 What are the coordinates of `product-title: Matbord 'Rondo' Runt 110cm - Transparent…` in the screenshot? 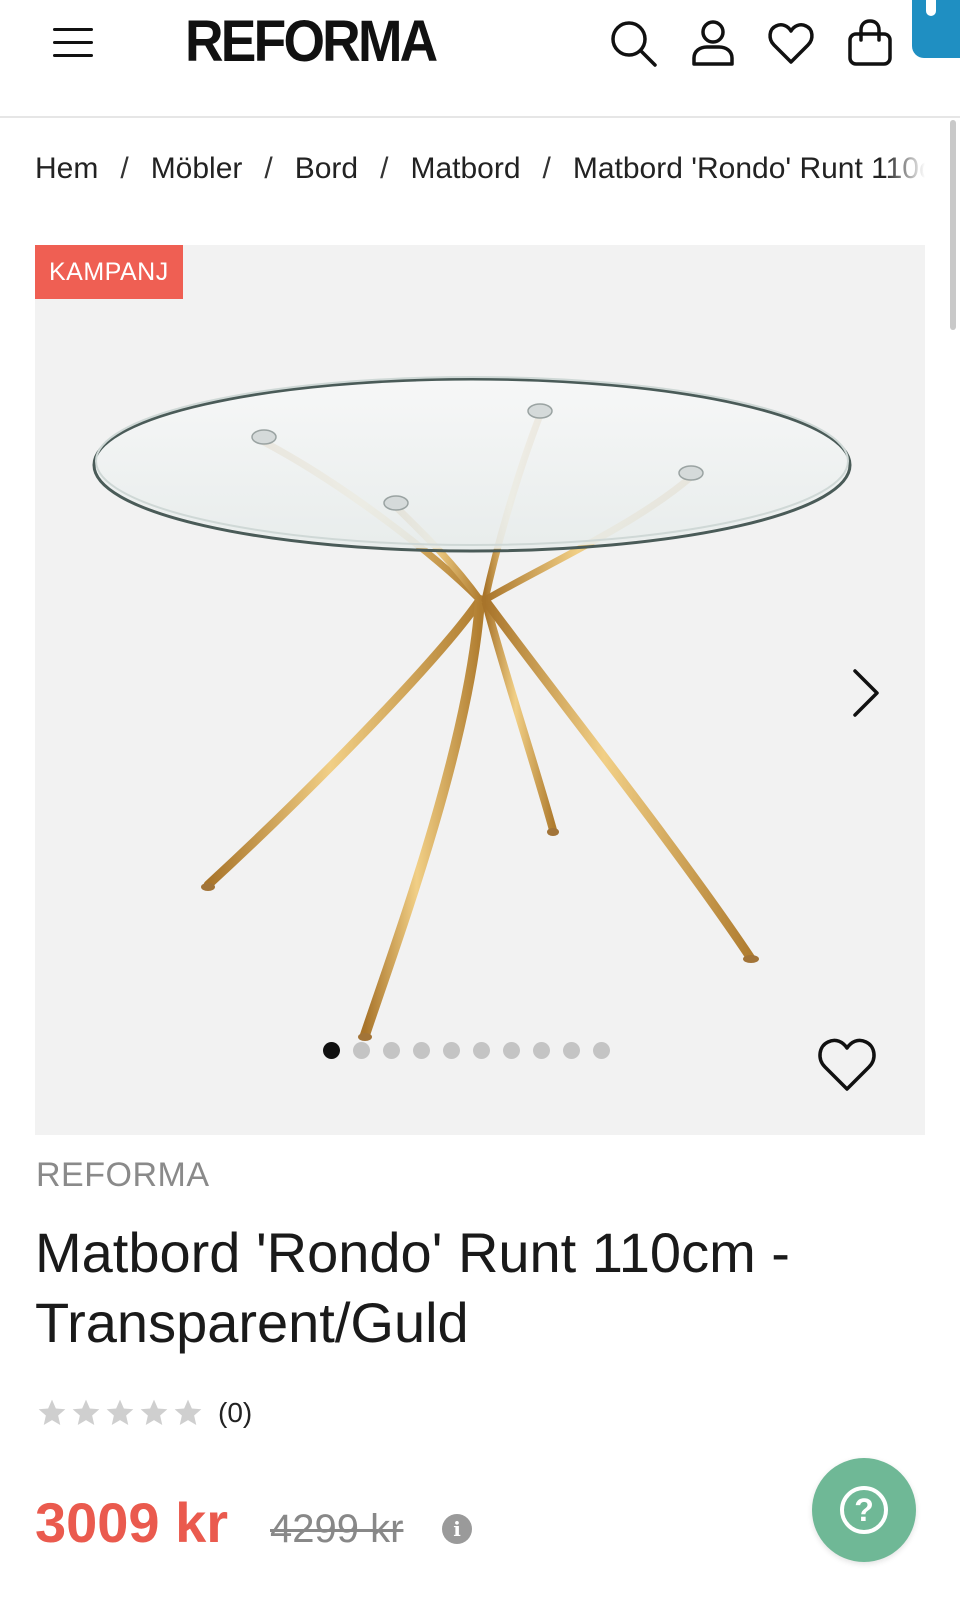 It's located at (412, 1287).